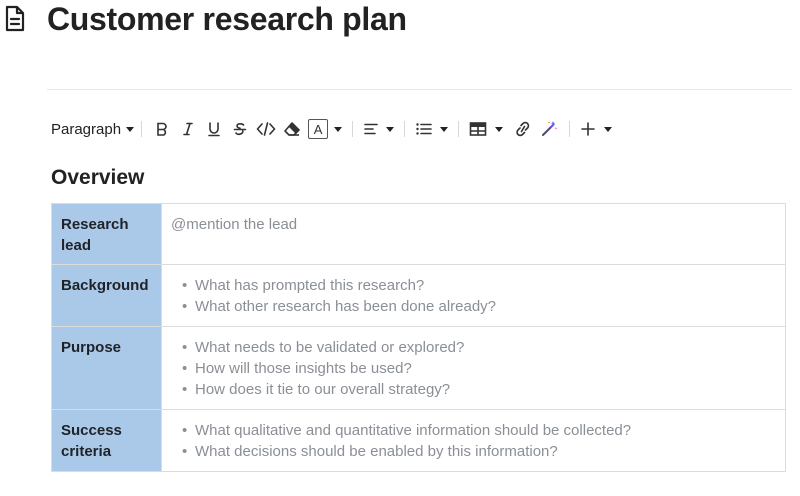  Describe the element at coordinates (318, 129) in the screenshot. I see `text-color-icon: A` at that location.